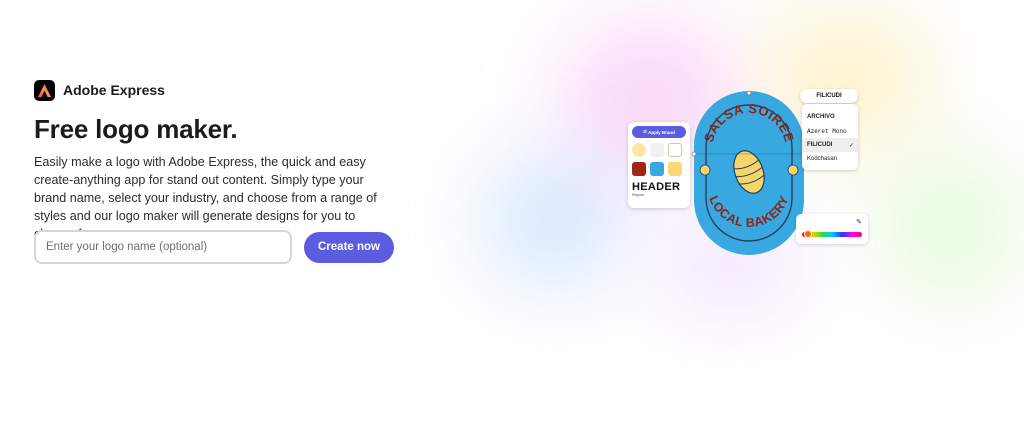 The image size is (1024, 423). I want to click on selected-font-label: FILICUDI, so click(820, 145).